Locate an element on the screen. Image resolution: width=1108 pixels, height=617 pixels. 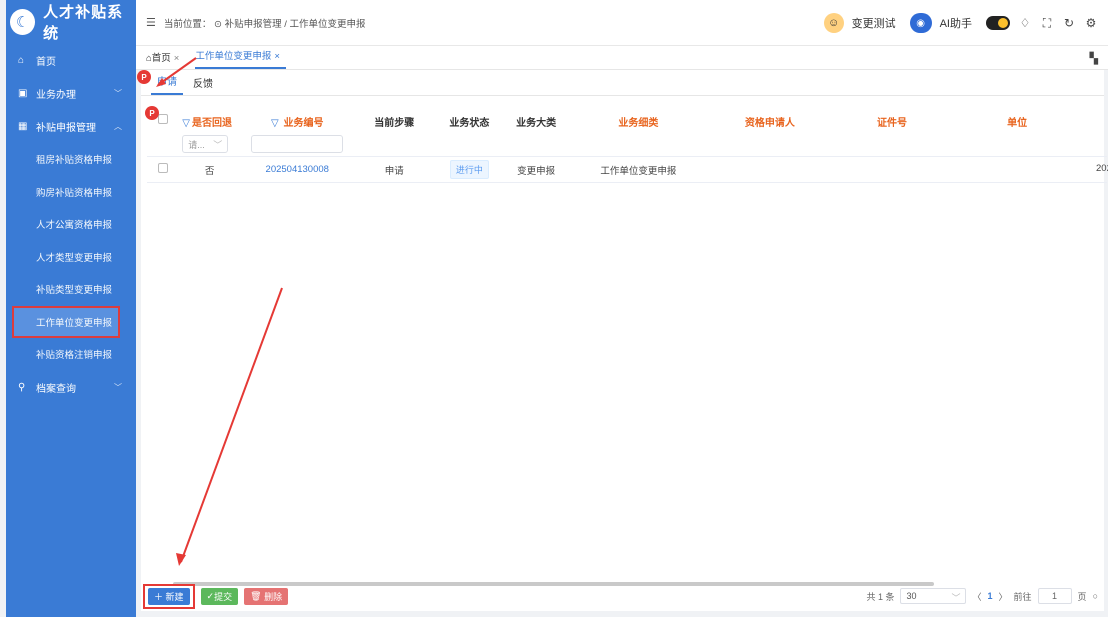
sidebar-item-label: 档案查询 is located at coordinates (56, 389).